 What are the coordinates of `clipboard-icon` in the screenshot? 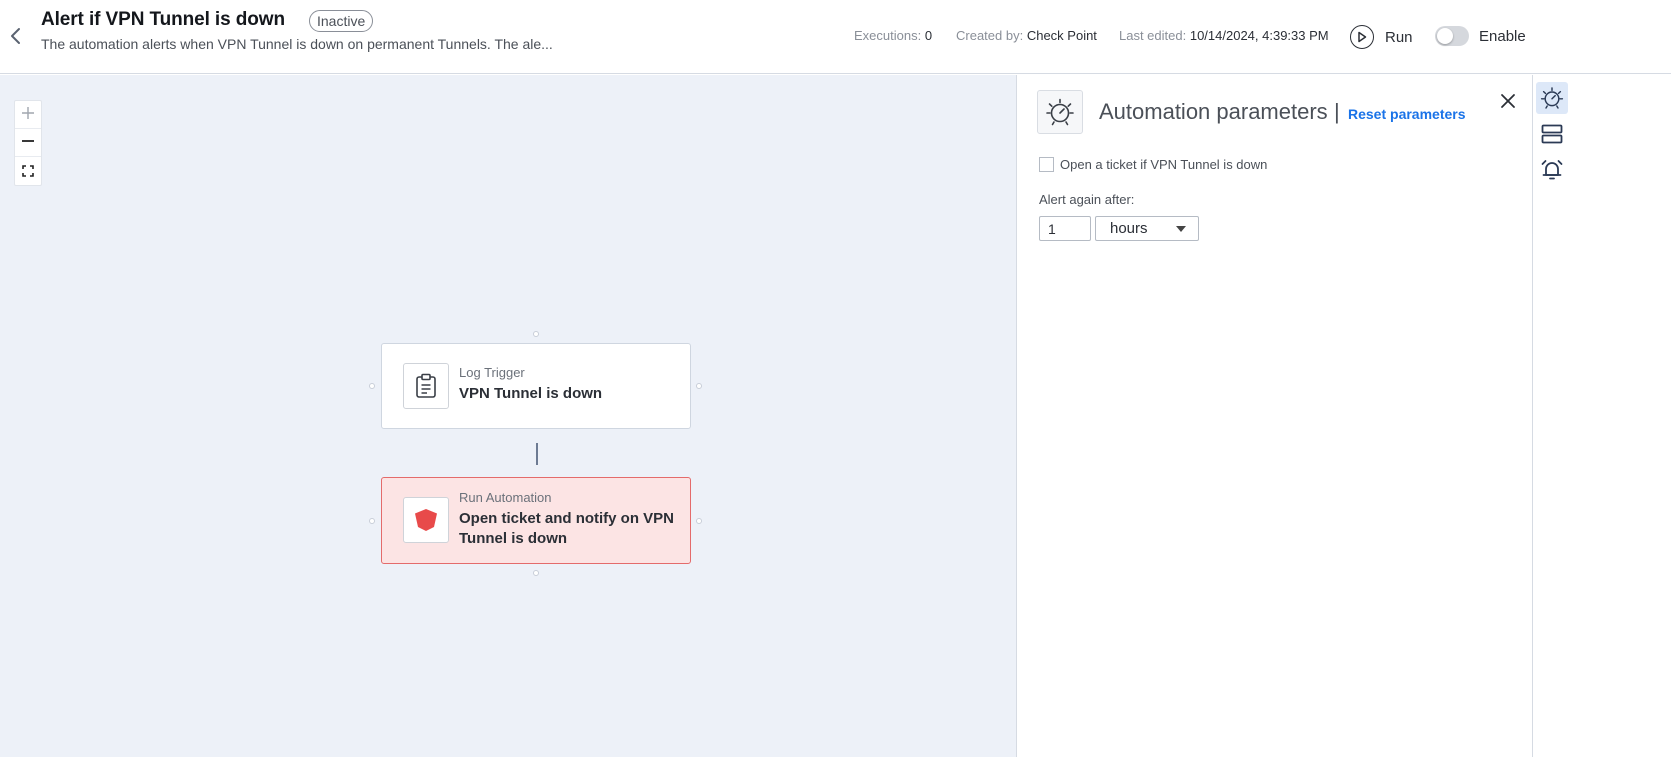 It's located at (426, 386).